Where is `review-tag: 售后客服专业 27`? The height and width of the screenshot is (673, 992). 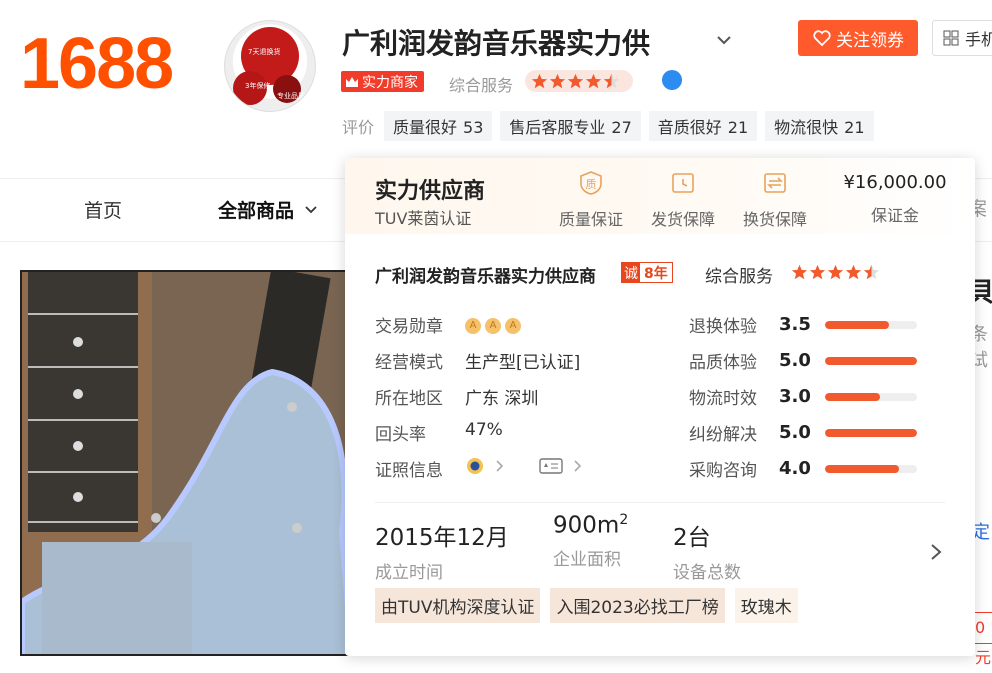 review-tag: 售后客服专业 27 is located at coordinates (570, 126).